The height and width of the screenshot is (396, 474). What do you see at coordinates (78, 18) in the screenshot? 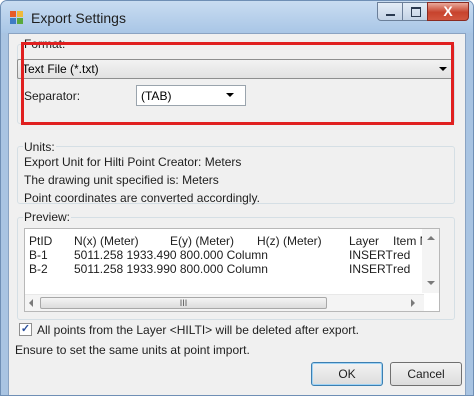
I see `window-title: Export Settings` at bounding box center [78, 18].